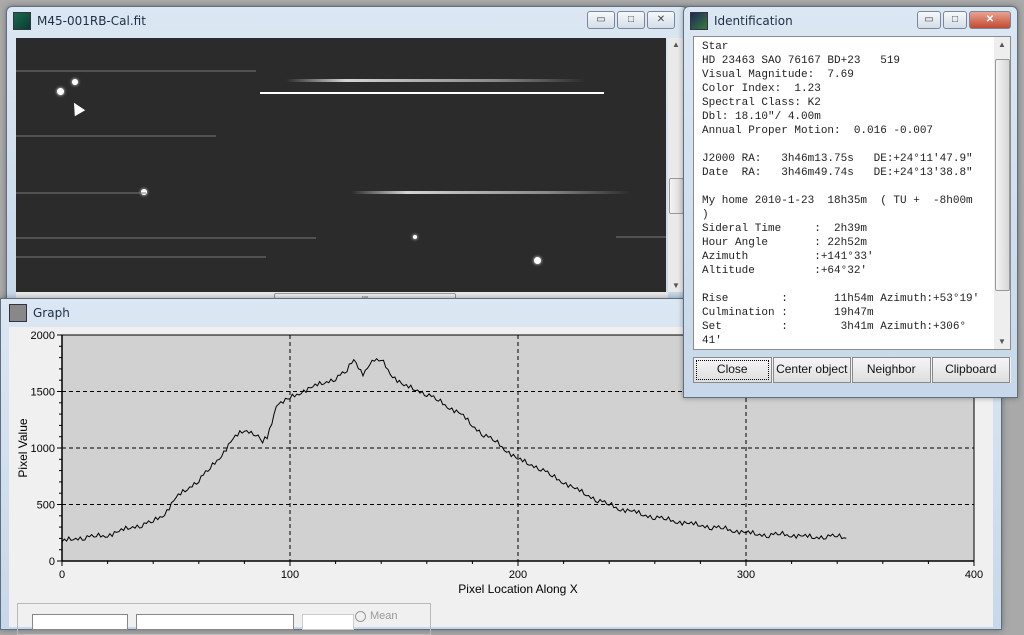  I want to click on x-tick-label: 100, so click(290, 575).